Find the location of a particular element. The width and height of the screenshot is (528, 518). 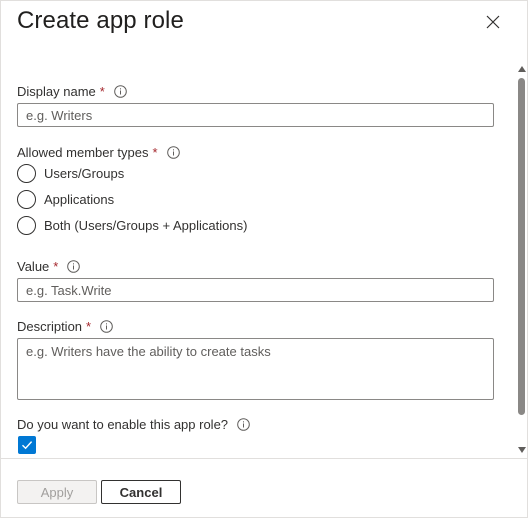

scroll-up-arrow-icon is located at coordinates (522, 69).